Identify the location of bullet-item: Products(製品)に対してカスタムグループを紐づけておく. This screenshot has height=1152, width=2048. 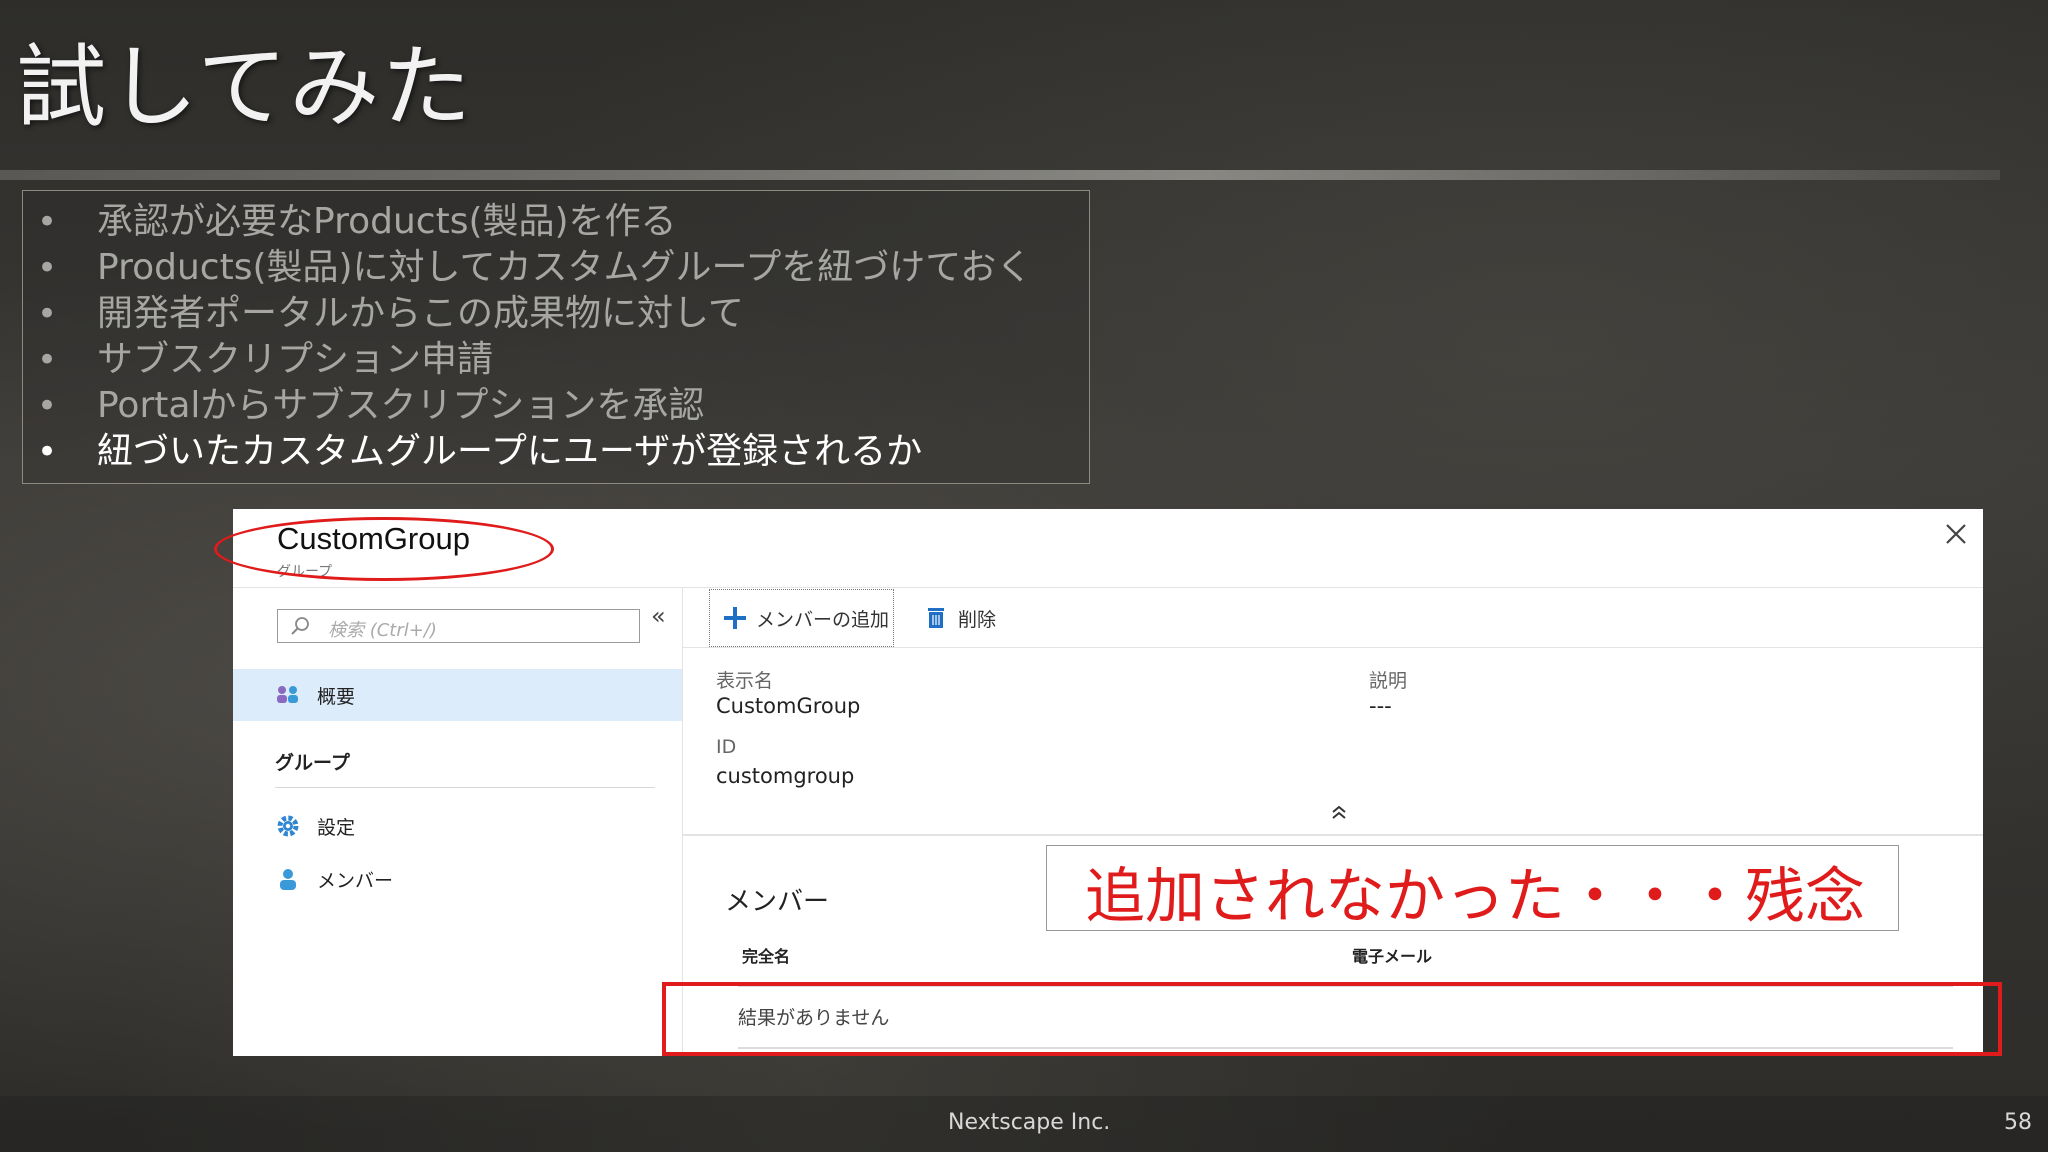
(556, 268).